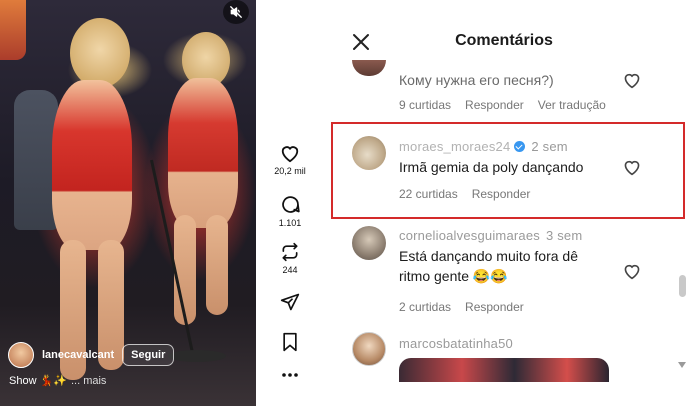  I want to click on author-avatar, so click(21, 355).